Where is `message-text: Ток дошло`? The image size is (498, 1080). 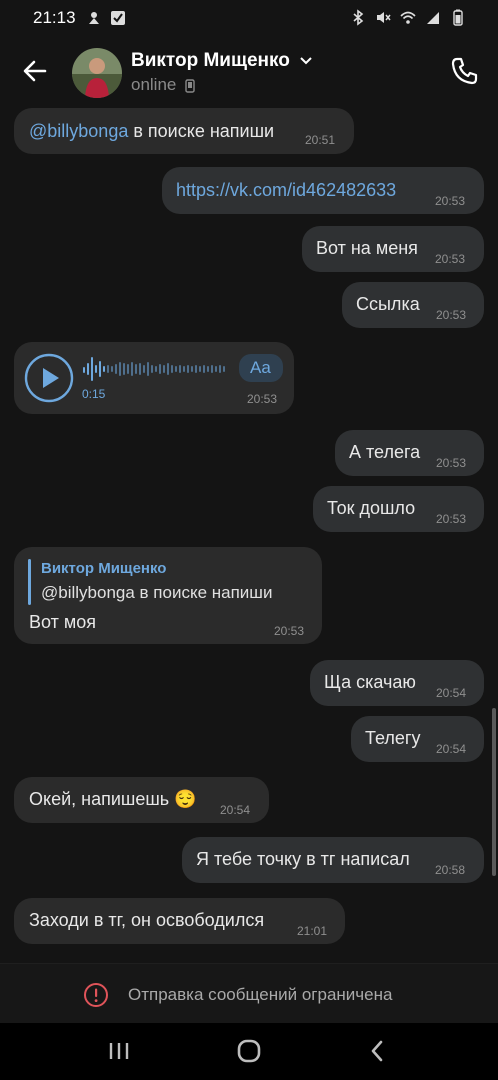 message-text: Ток дошло is located at coordinates (371, 508).